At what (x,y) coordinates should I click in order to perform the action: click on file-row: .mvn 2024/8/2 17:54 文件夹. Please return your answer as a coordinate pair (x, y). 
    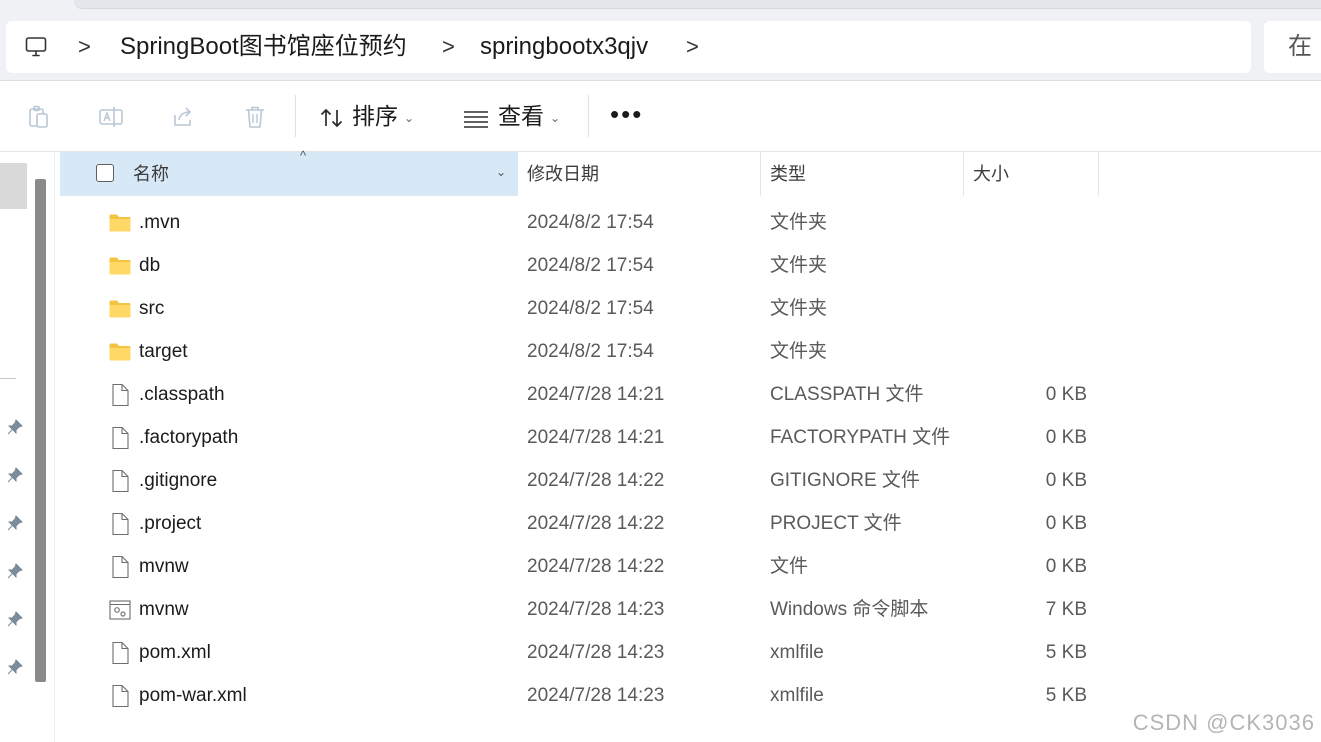
    Looking at the image, I should click on (579, 222).